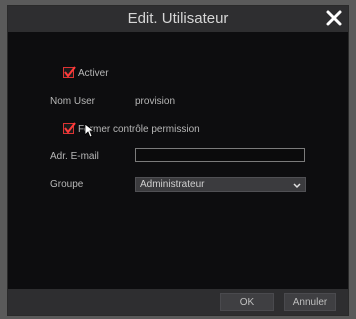 The width and height of the screenshot is (356, 319). Describe the element at coordinates (67, 184) in the screenshot. I see `group-label: Groupe` at that location.